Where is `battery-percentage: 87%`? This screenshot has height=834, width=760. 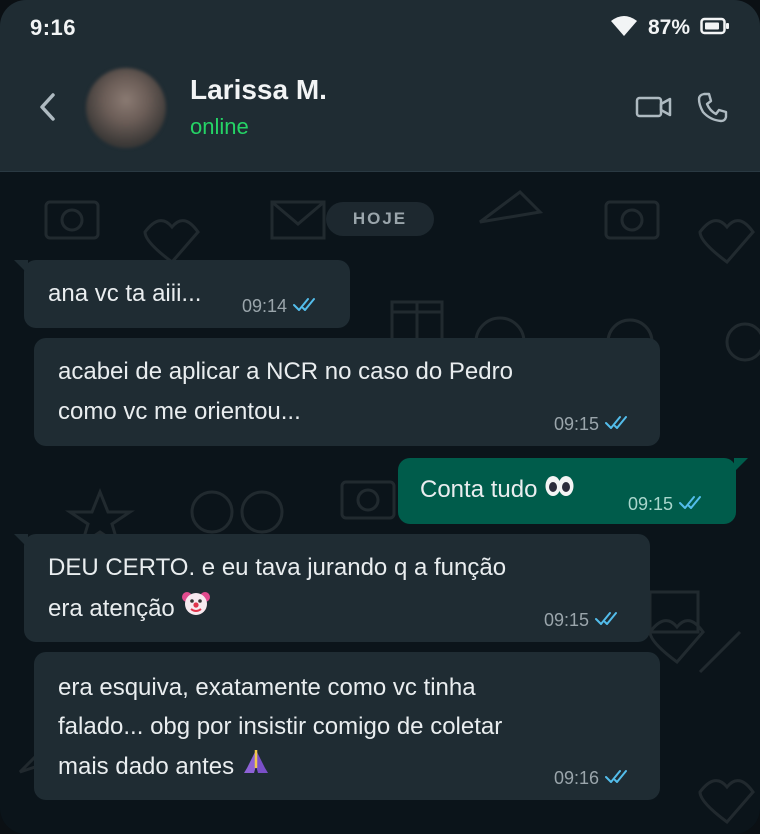
battery-percentage: 87% is located at coordinates (668, 27).